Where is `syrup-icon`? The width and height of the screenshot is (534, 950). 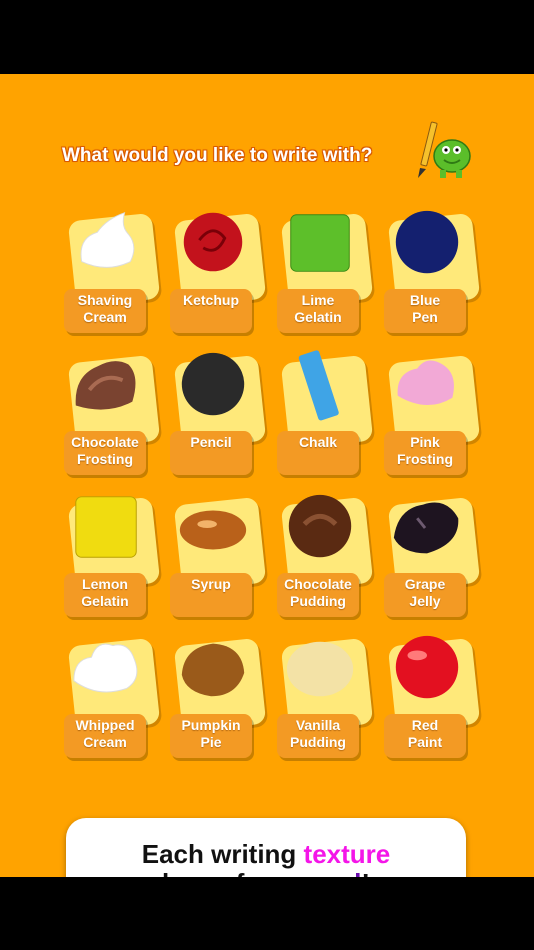
syrup-icon is located at coordinates (213, 530).